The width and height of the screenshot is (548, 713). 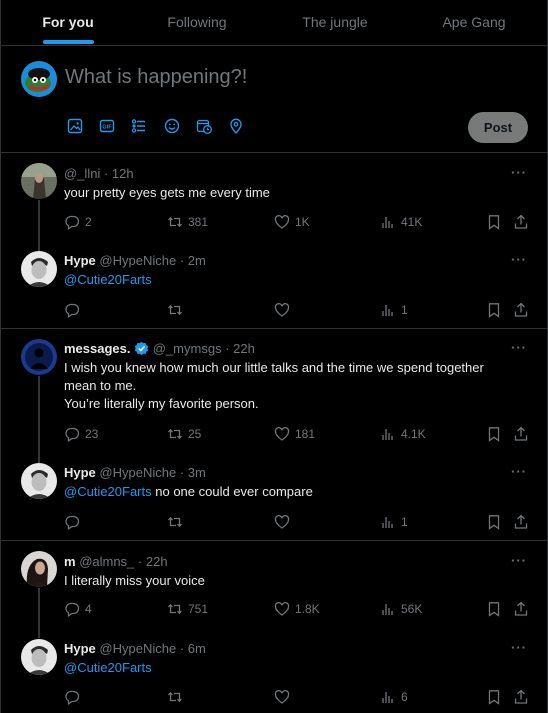 What do you see at coordinates (88, 609) in the screenshot?
I see `reply-count: 4` at bounding box center [88, 609].